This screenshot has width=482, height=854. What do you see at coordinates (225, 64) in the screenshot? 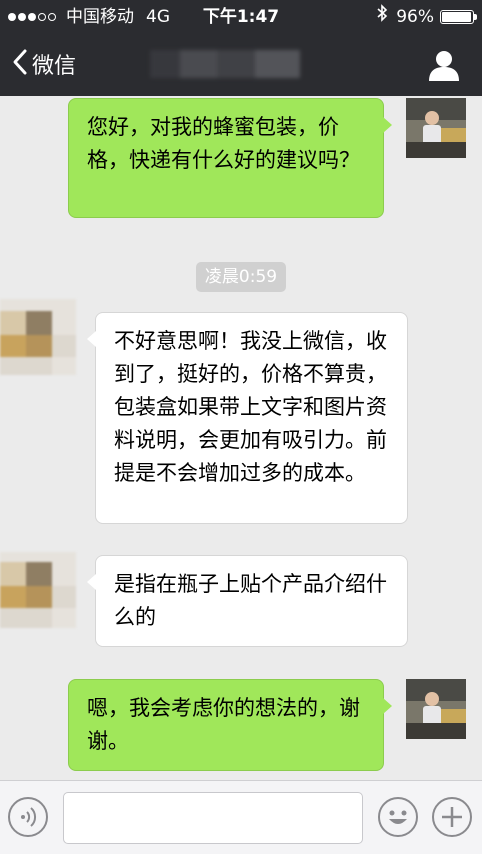
I see `chat-title-blurred` at bounding box center [225, 64].